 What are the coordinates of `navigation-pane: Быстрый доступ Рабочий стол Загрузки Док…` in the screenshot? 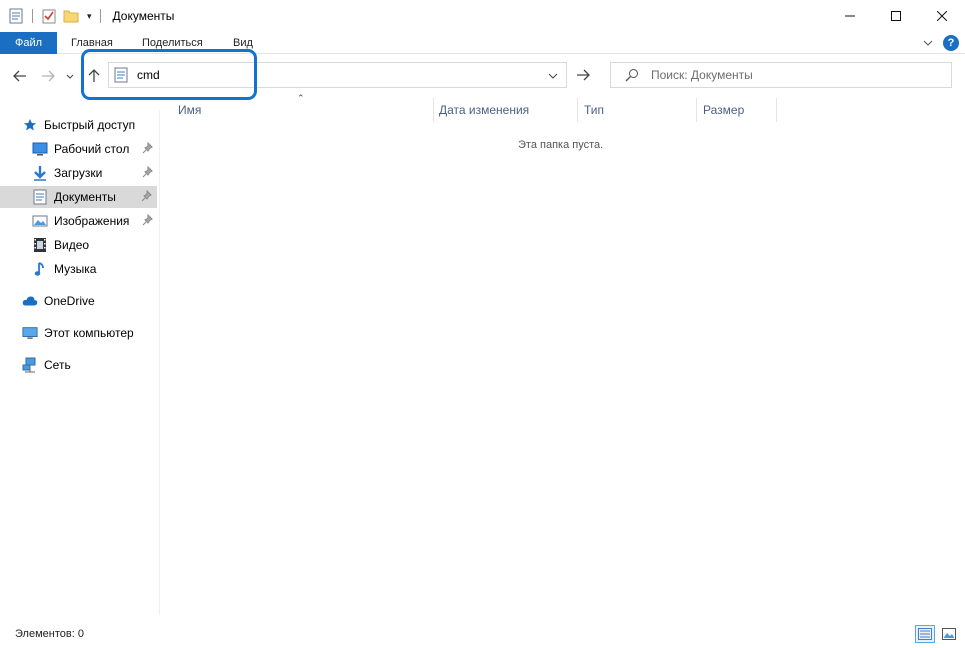 It's located at (80, 362).